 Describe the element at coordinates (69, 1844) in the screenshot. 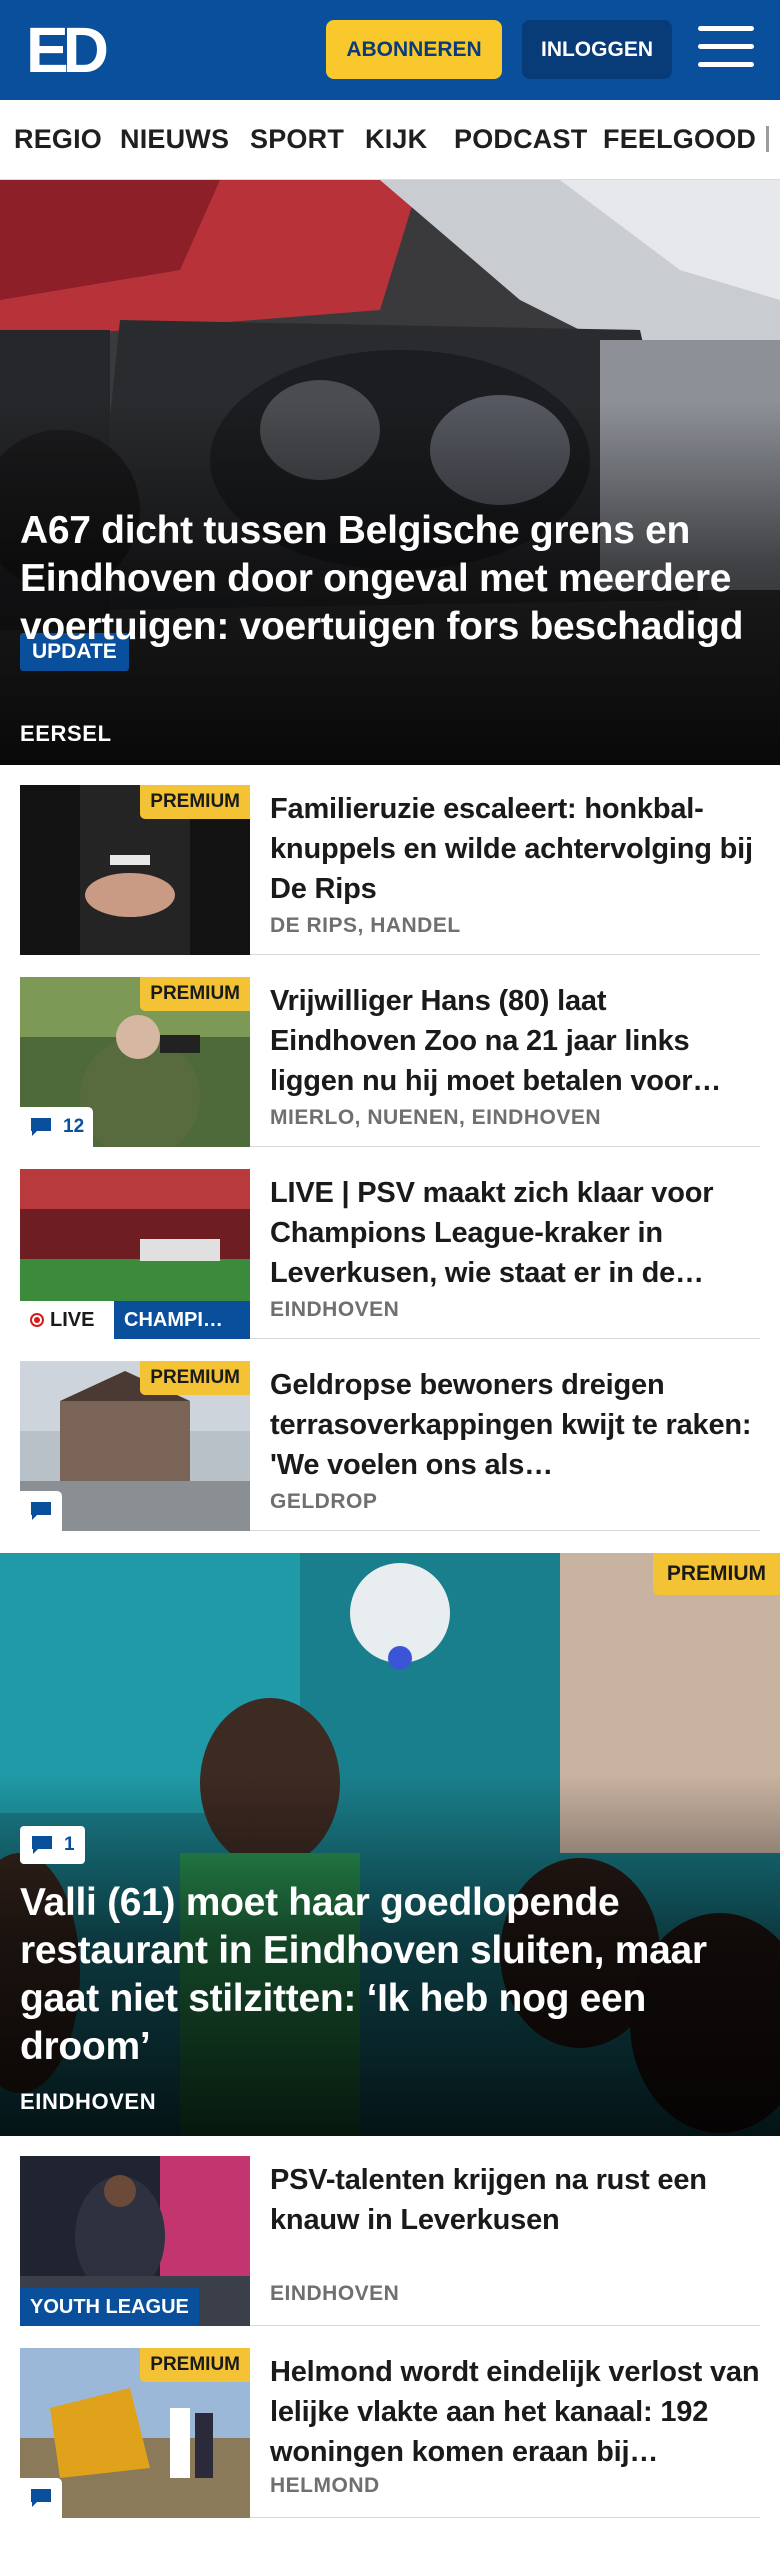

I see `comment-count: 1` at that location.